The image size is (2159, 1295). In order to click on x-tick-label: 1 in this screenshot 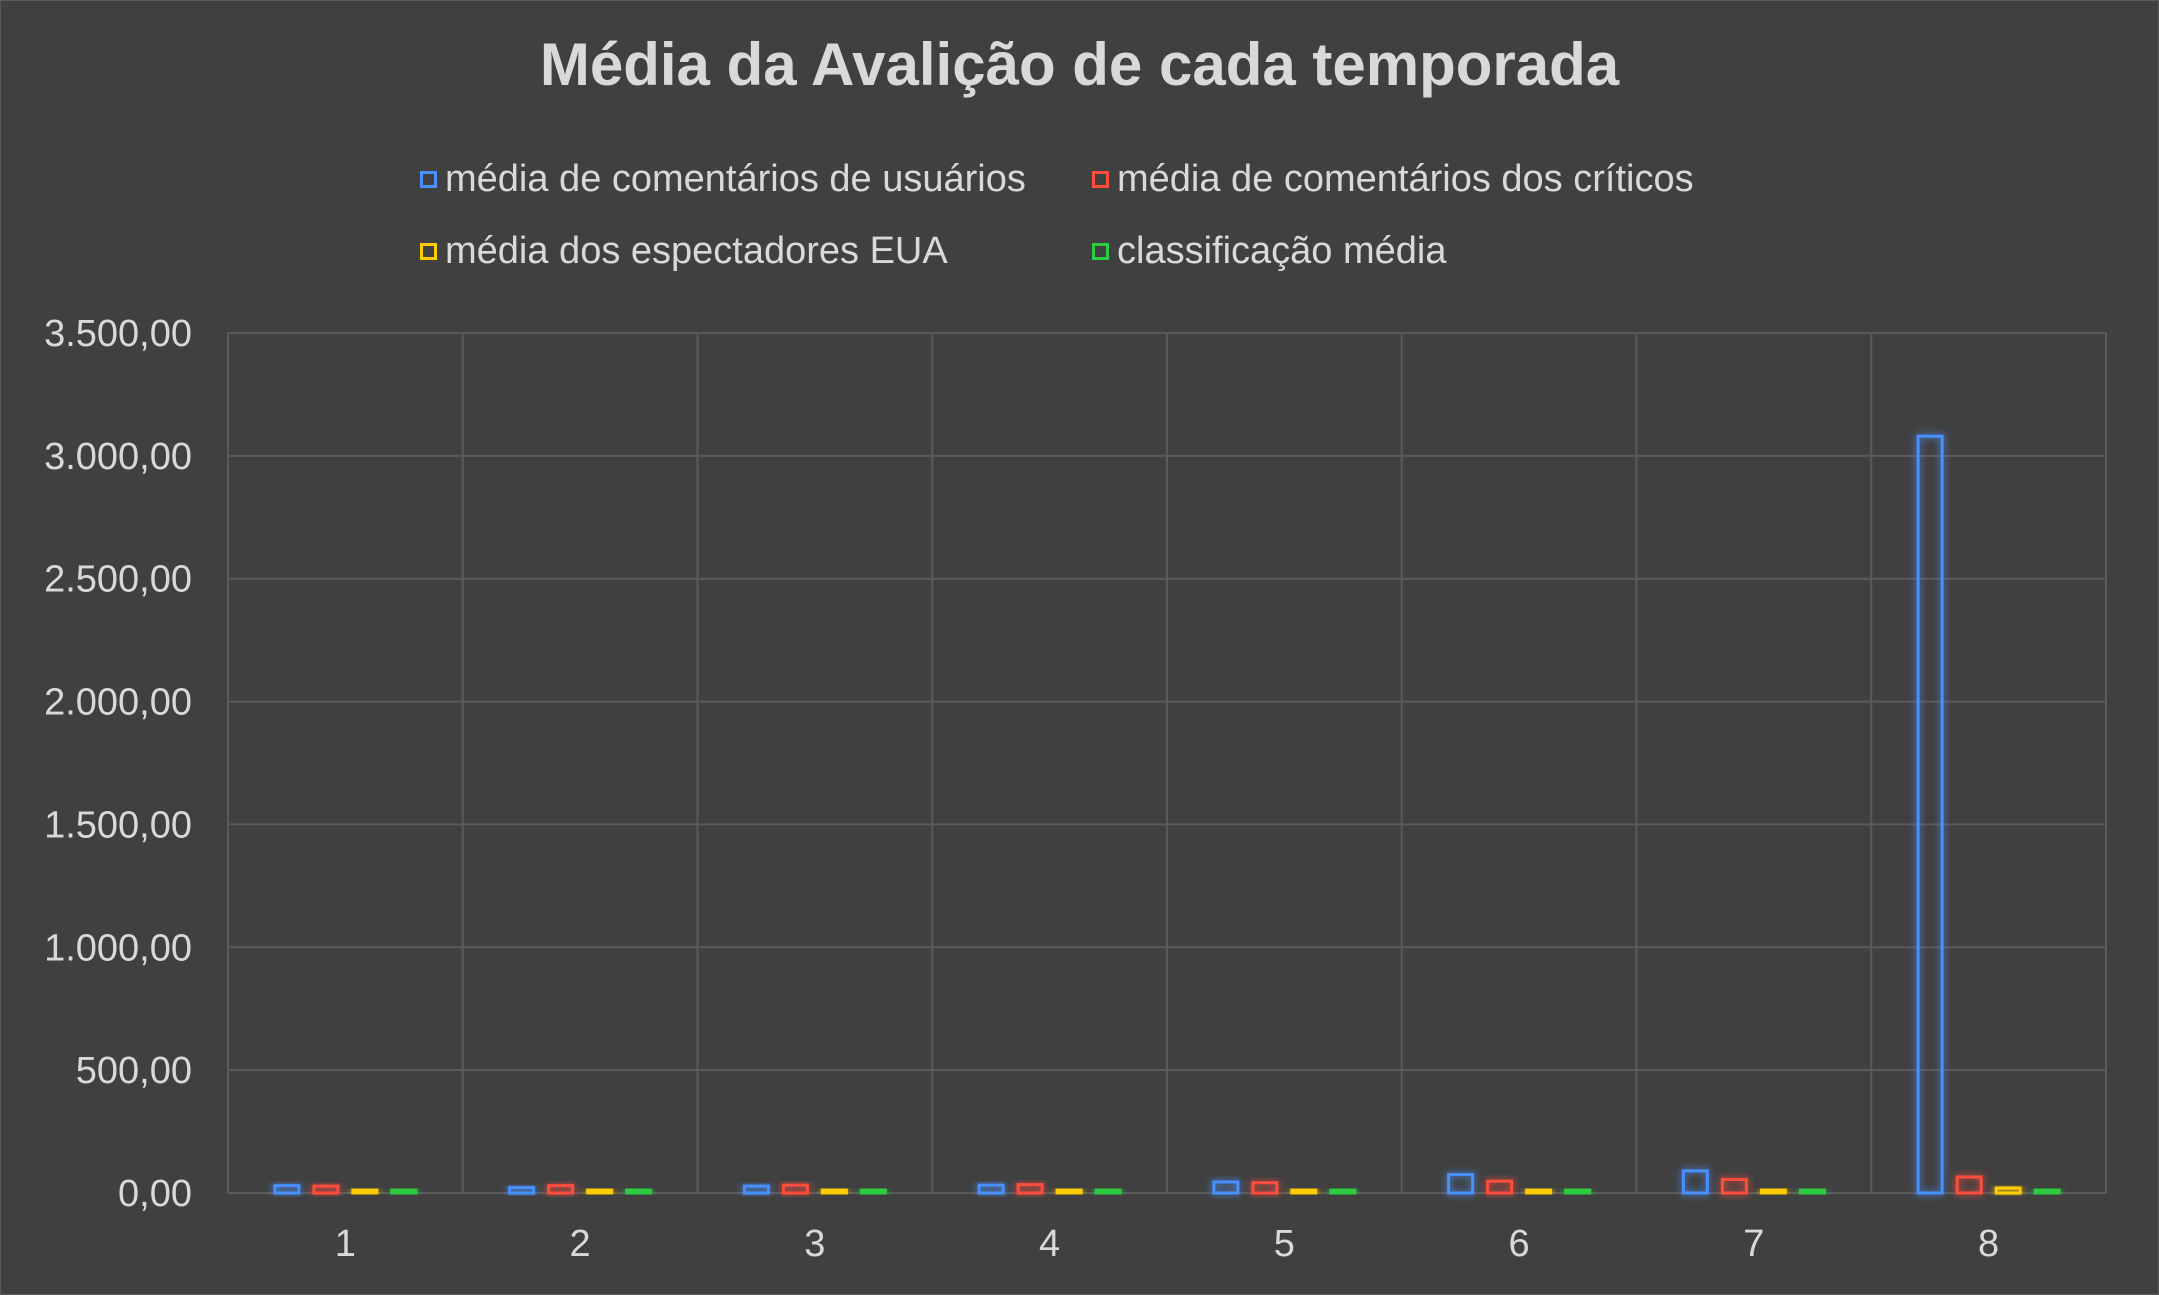, I will do `click(345, 1244)`.